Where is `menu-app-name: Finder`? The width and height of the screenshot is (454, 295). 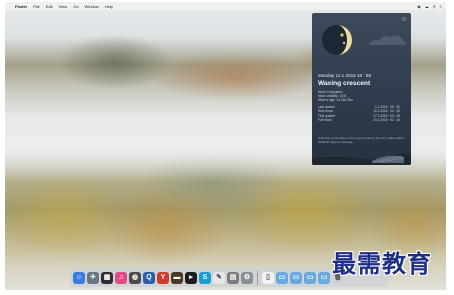 menu-app-name: Finder is located at coordinates (21, 6).